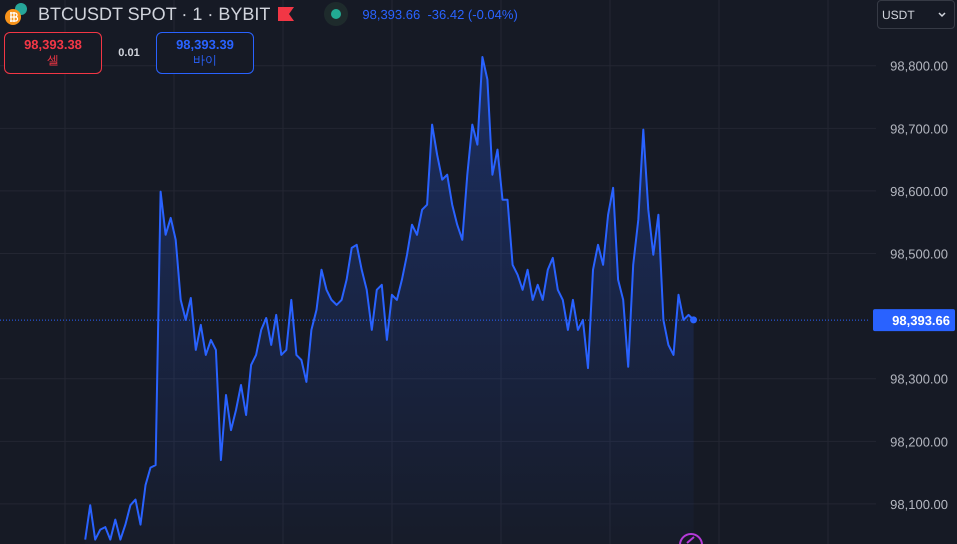 This screenshot has height=544, width=957. Describe the element at coordinates (17, 14) in the screenshot. I see `bitcoin-icon` at that location.